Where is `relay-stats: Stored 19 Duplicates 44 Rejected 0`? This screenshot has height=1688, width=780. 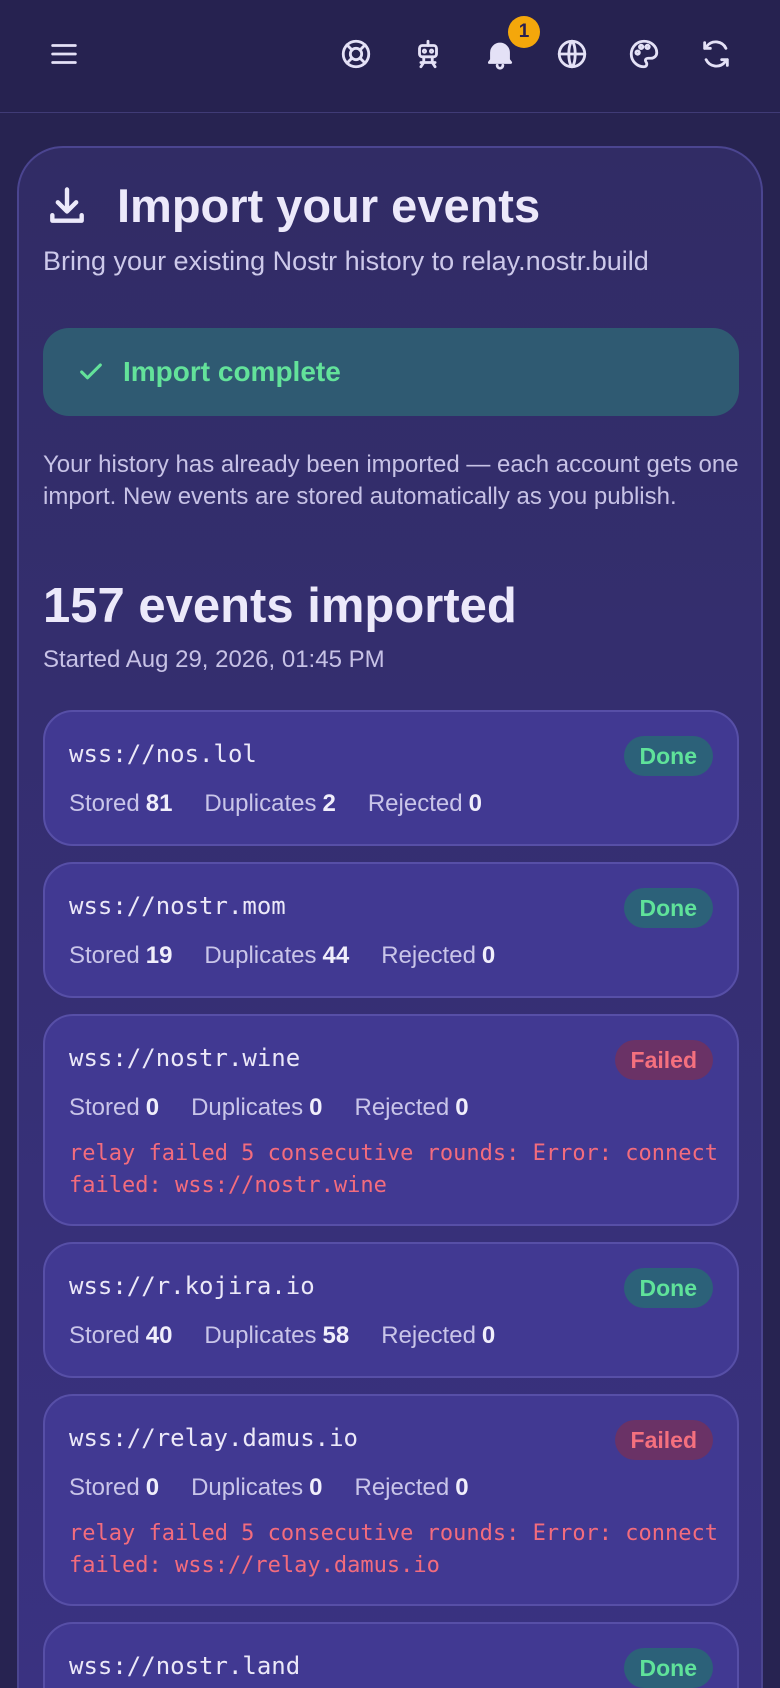
relay-stats: Stored 19 Duplicates 44 Rejected 0 is located at coordinates (298, 956).